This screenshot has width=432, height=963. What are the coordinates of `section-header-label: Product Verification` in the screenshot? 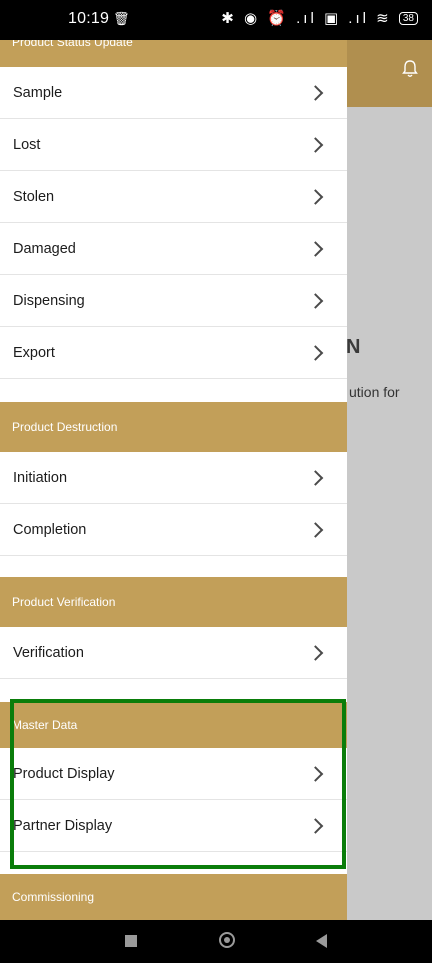 It's located at (64, 602).